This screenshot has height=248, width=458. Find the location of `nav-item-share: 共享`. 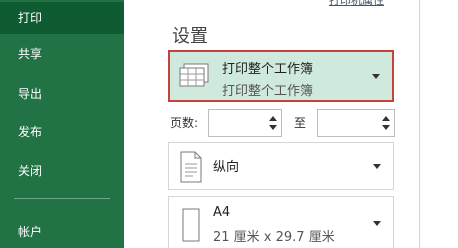

nav-item-share: 共享 is located at coordinates (62, 54).